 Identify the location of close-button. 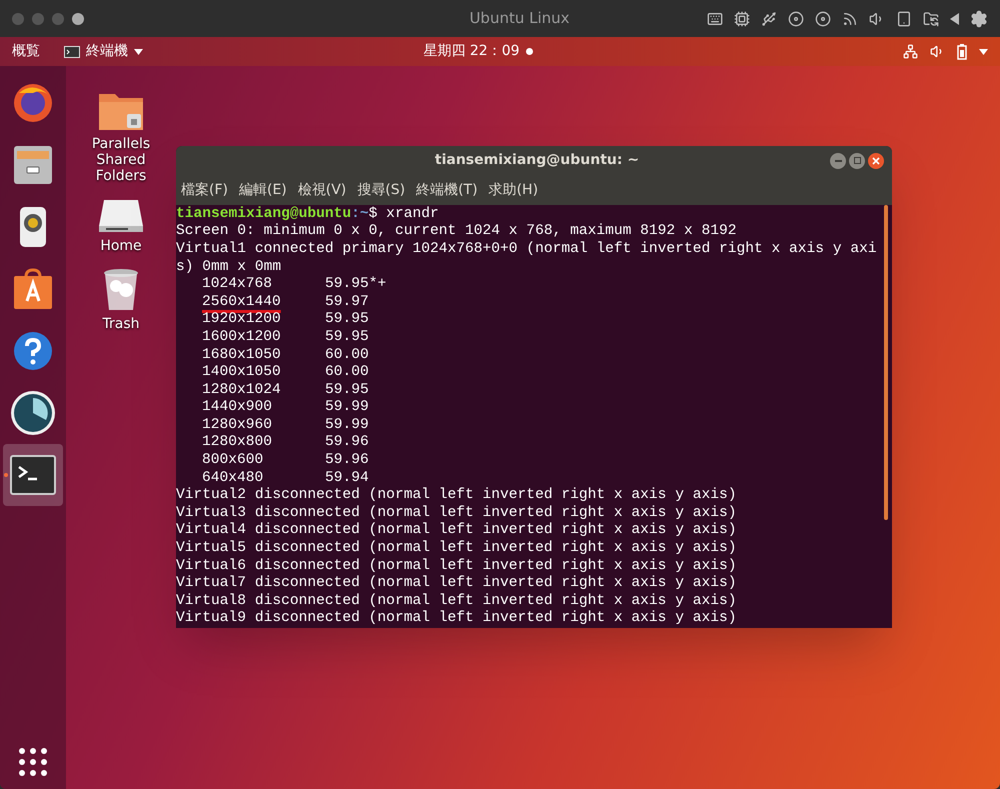
(876, 160).